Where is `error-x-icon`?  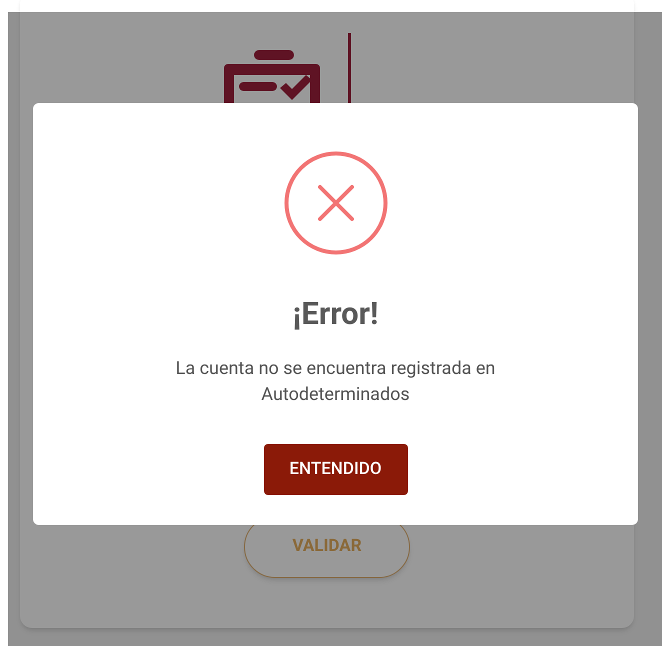 error-x-icon is located at coordinates (336, 203).